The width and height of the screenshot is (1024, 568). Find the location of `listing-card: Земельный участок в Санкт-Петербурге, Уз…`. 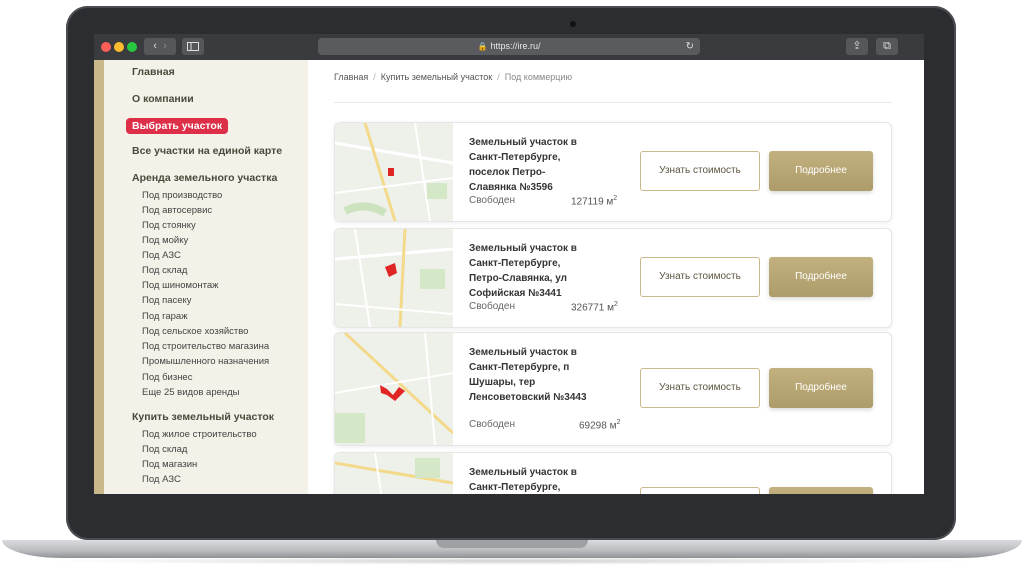

listing-card: Земельный участок в Санкт-Петербурге, Уз… is located at coordinates (613, 473).